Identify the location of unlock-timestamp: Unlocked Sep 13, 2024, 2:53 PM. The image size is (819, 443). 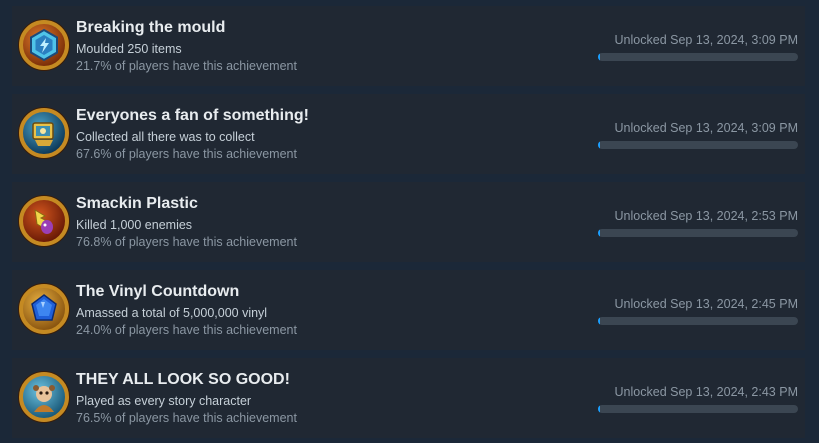
(706, 216).